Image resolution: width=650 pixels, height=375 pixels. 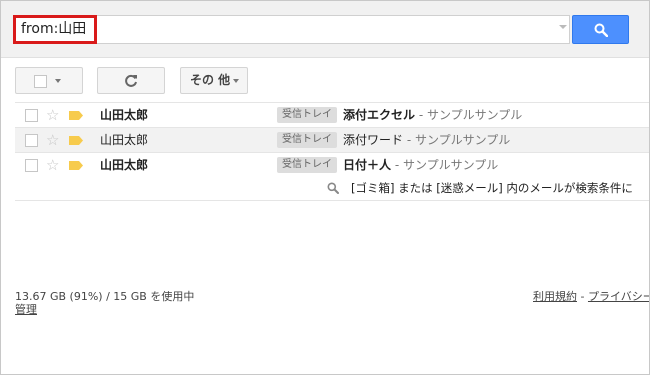 I want to click on more-actions-button: その 他, so click(x=214, y=80).